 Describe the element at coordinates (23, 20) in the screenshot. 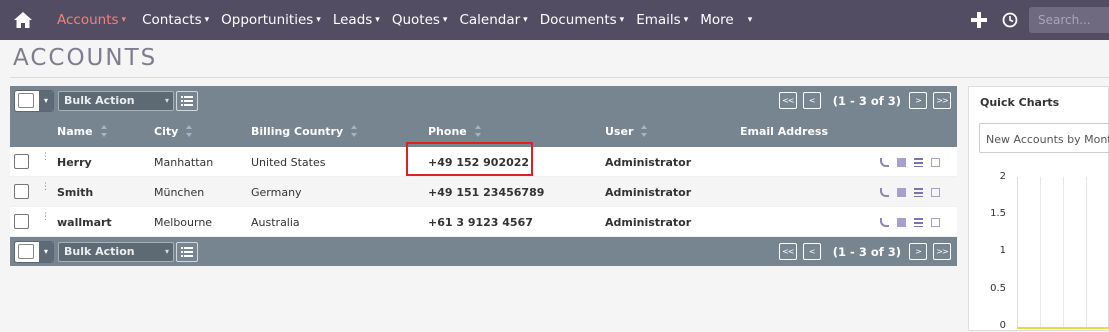

I see `home-icon` at that location.